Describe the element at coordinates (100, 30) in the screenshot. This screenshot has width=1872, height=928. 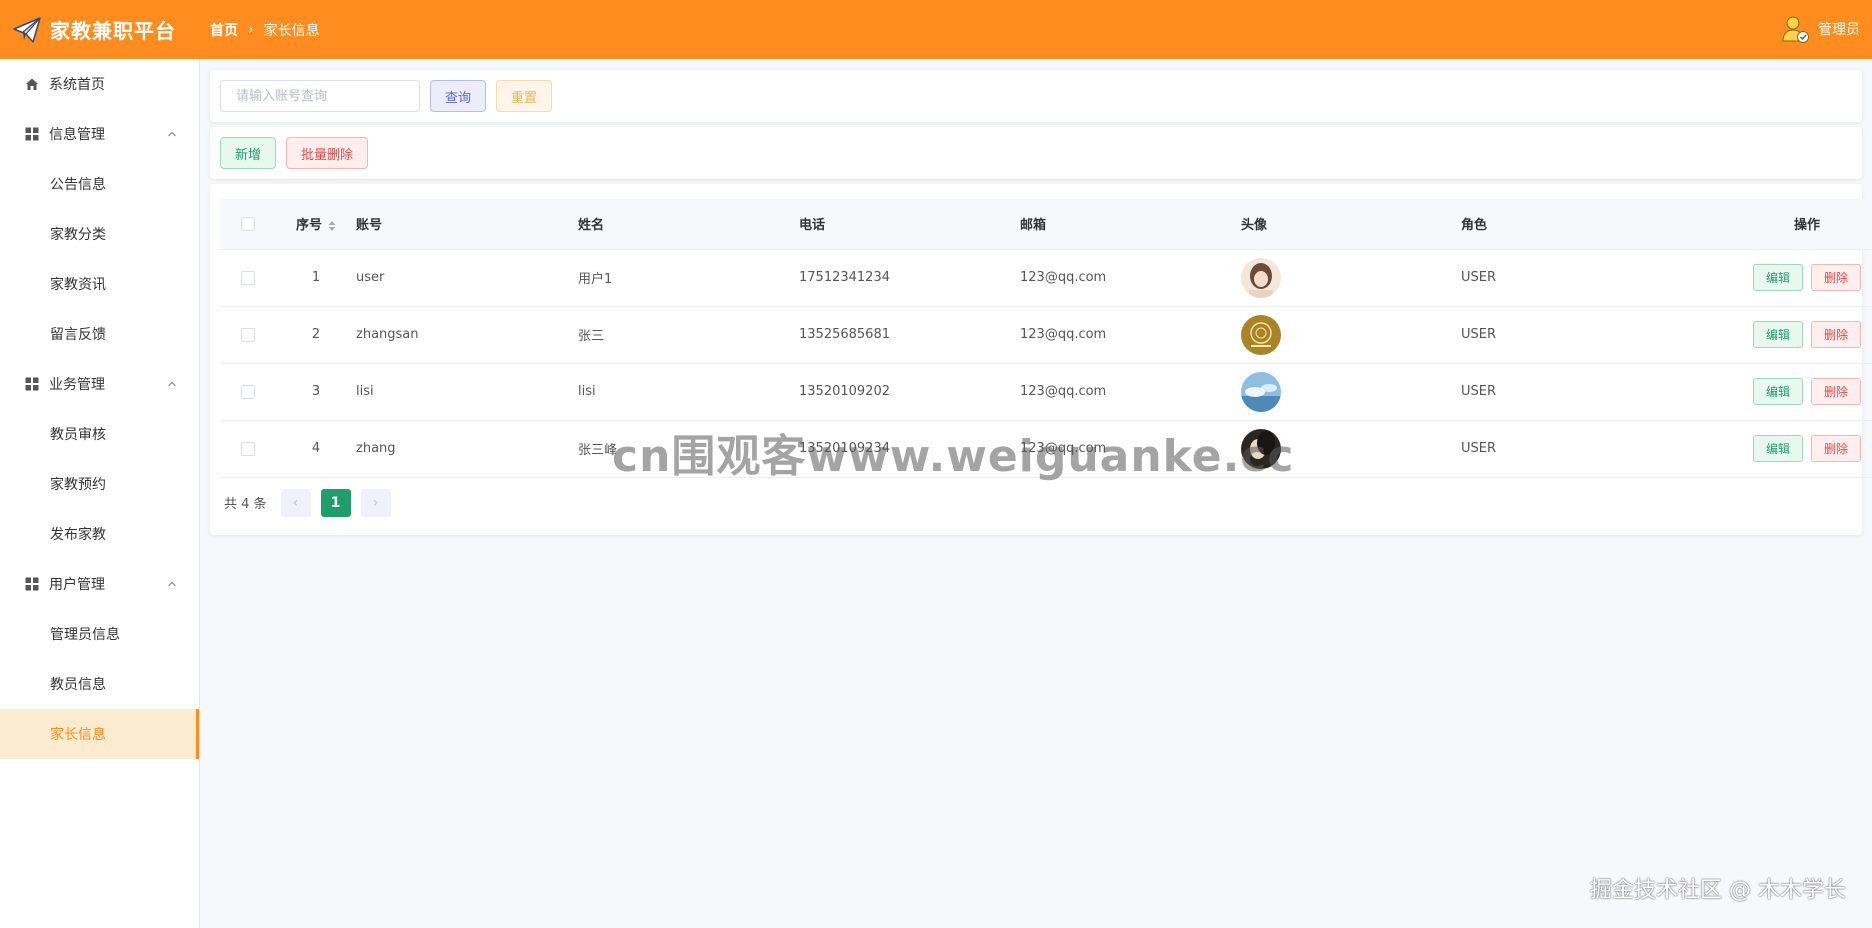
I see `app-logo: 家教兼职平台` at that location.